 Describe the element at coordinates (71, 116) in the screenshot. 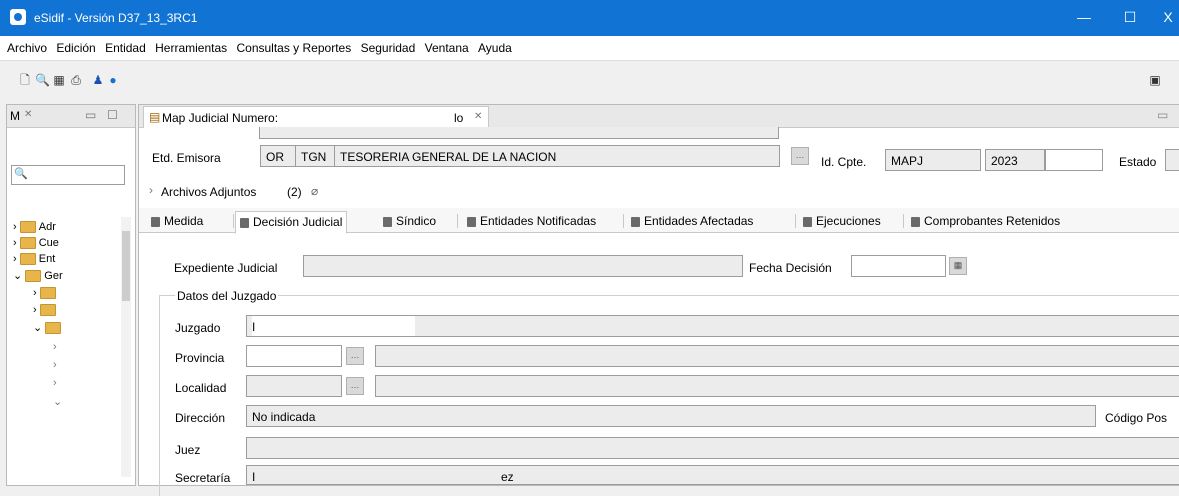

I see `navigator-tabbar: M ✕ ▭ ☐` at that location.